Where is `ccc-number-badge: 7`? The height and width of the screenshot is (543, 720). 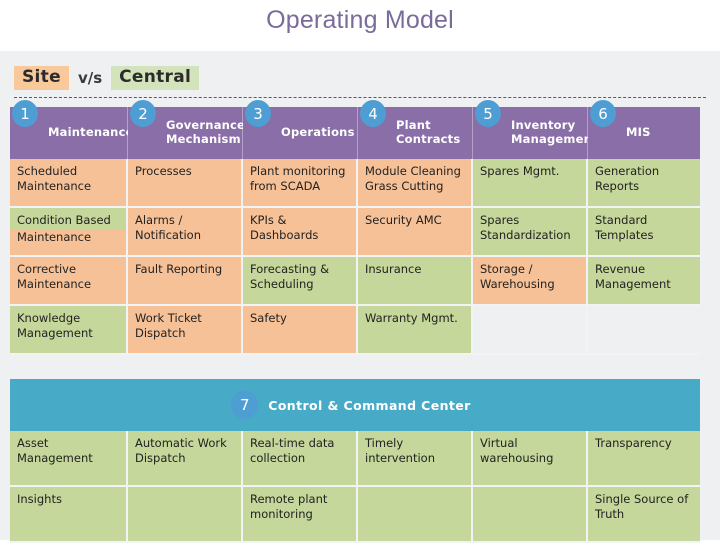
ccc-number-badge: 7 is located at coordinates (245, 405).